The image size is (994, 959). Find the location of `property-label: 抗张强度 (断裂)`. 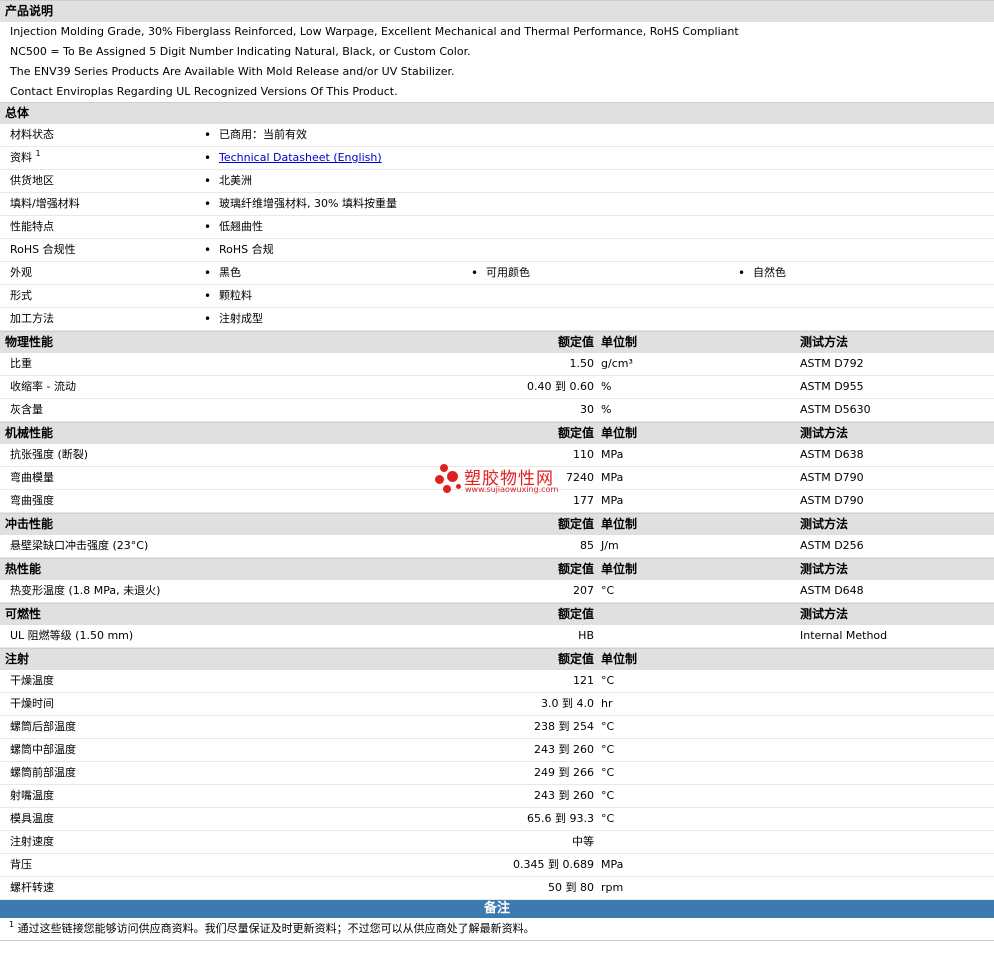

property-label: 抗张强度 (断裂) is located at coordinates (49, 454).